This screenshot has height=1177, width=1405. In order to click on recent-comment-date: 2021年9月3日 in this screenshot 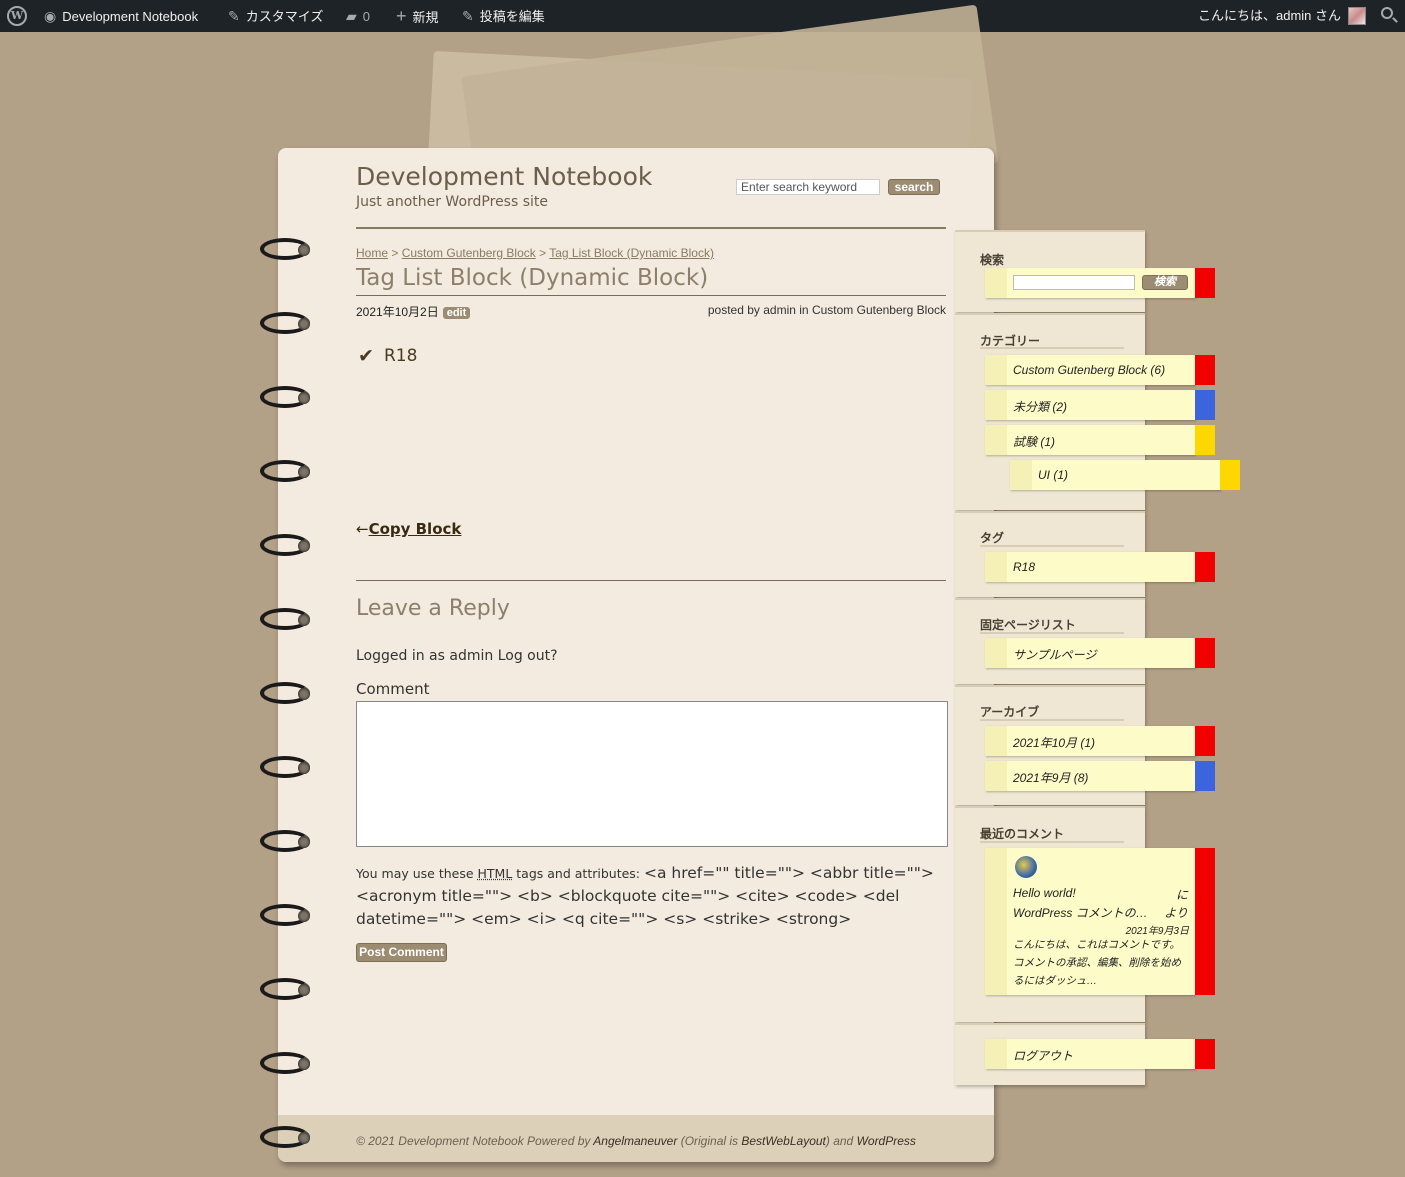, I will do `click(1157, 931)`.